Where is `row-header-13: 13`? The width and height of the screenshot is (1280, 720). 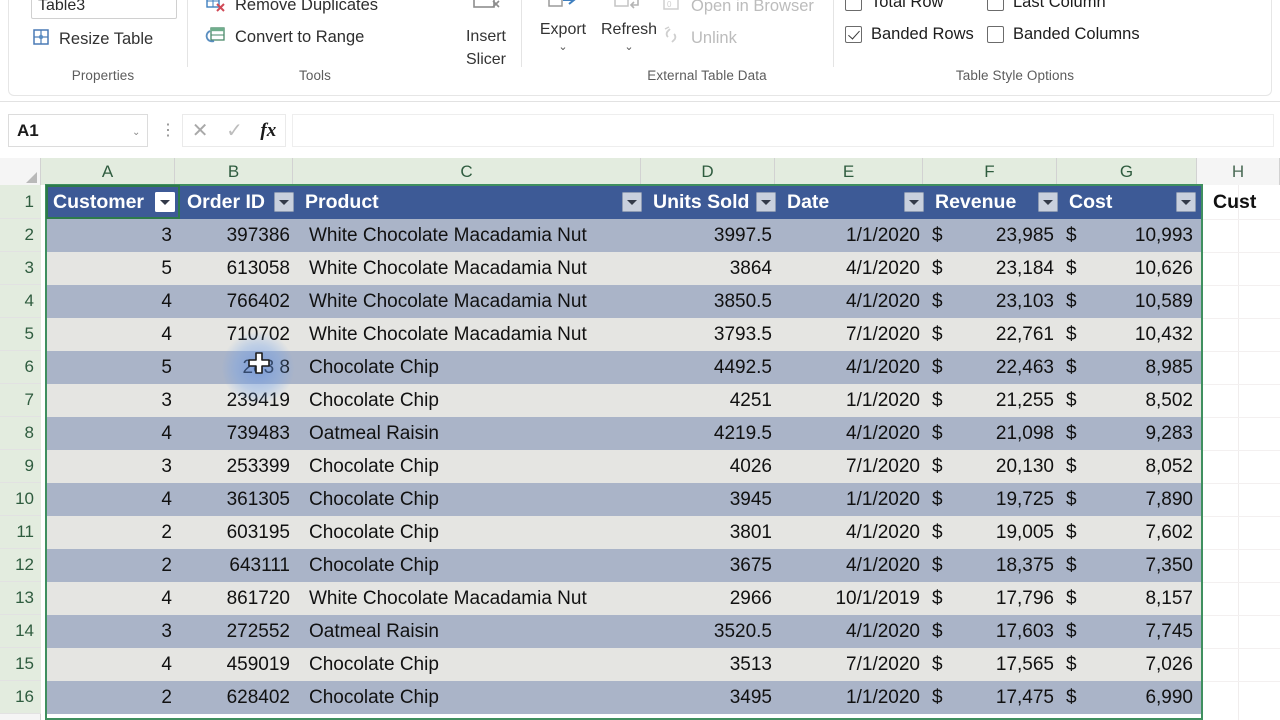
row-header-13: 13 is located at coordinates (20, 598).